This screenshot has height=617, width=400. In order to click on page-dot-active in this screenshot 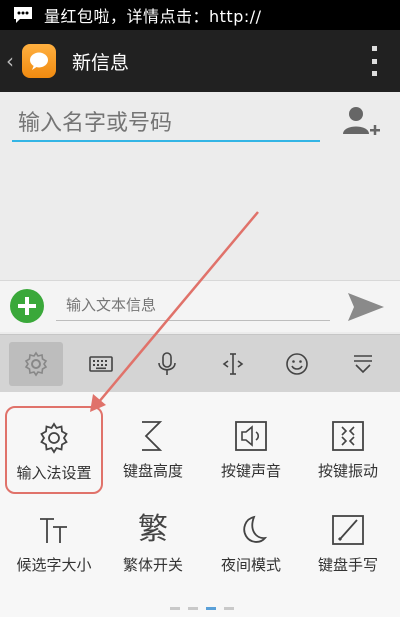, I will do `click(211, 608)`.